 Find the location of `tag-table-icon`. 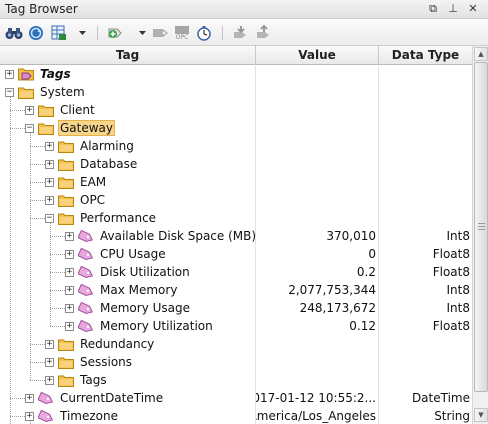

tag-table-icon is located at coordinates (59, 33).